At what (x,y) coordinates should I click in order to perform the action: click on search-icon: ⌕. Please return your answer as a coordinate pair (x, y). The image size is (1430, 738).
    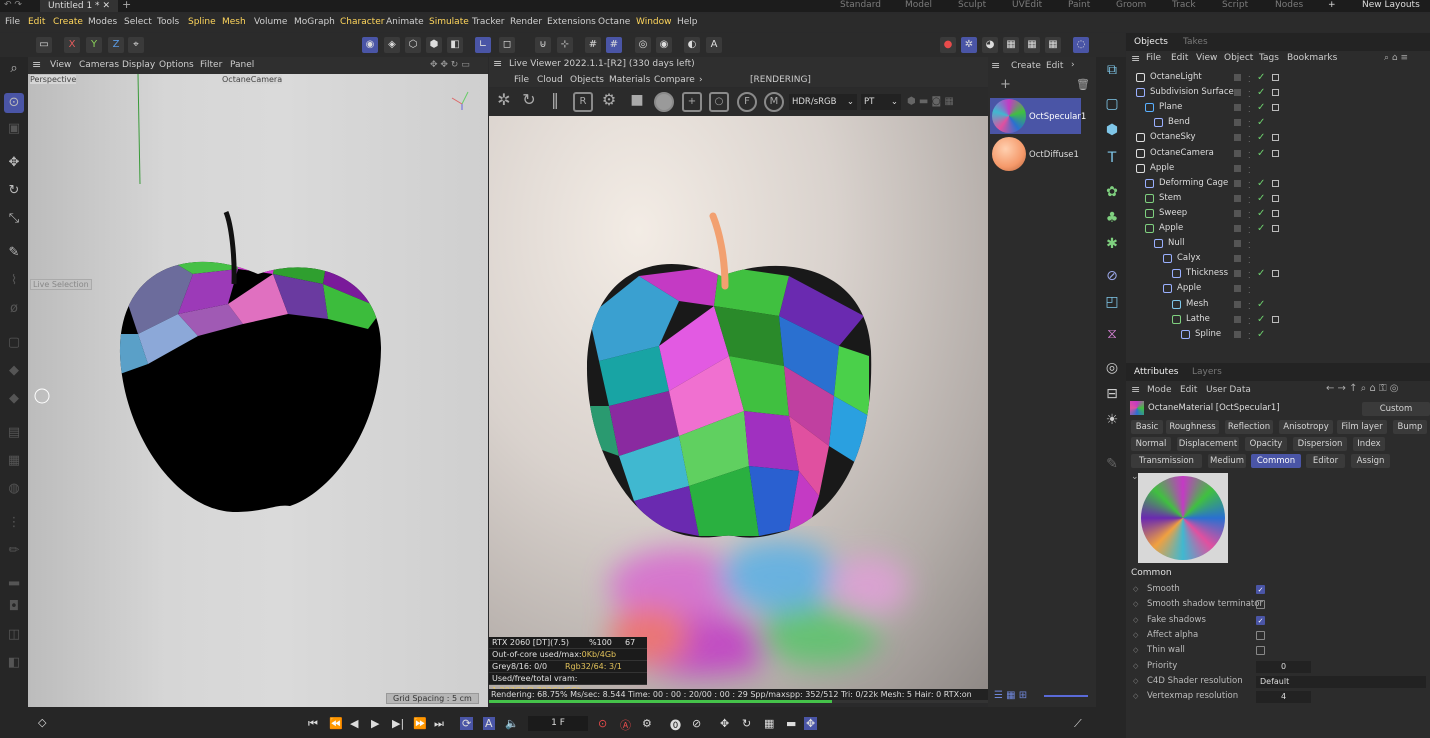
    Looking at the image, I should click on (14, 69).